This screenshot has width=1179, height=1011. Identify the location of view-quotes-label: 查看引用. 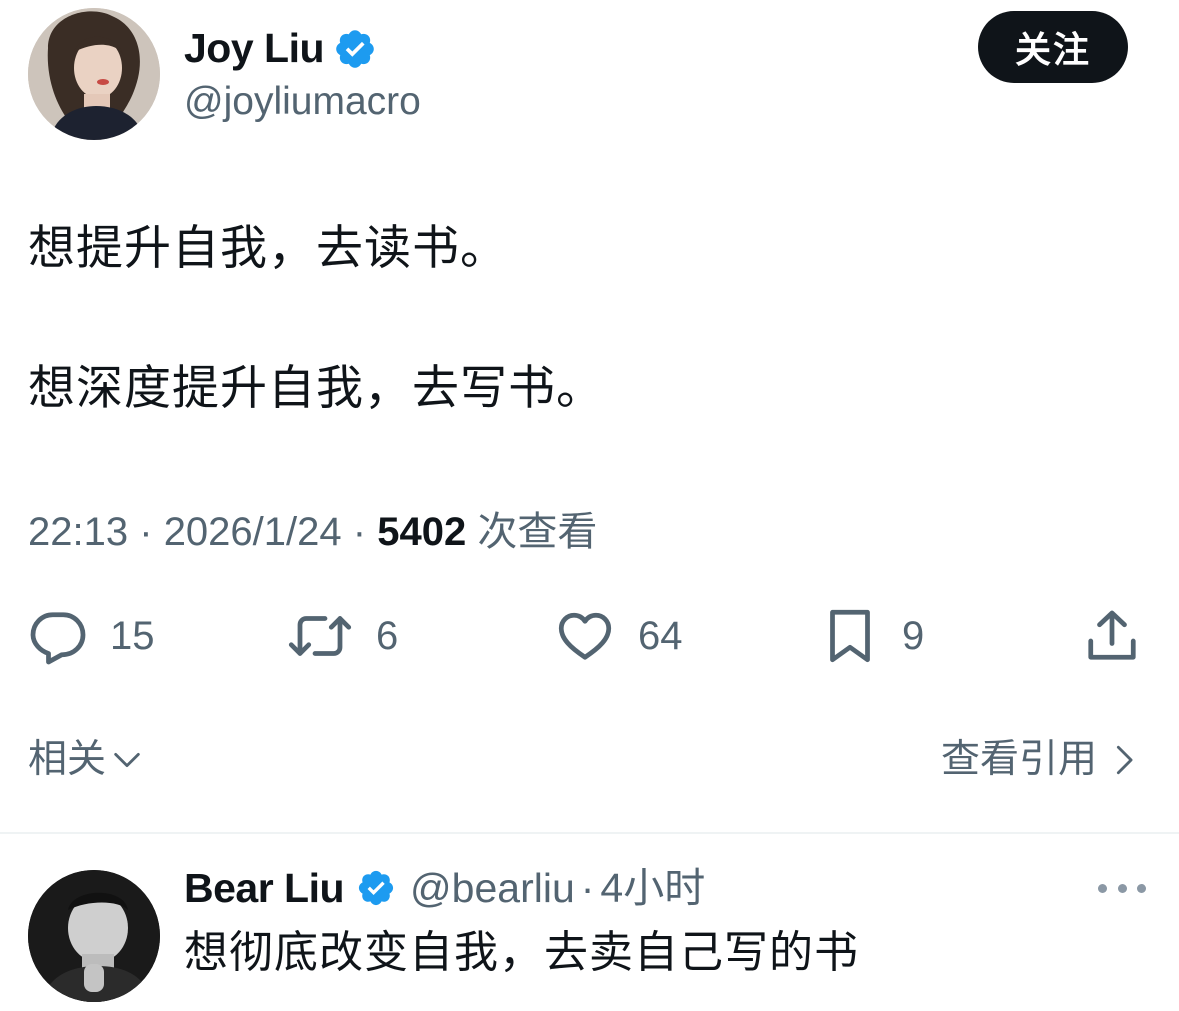
(1018, 759).